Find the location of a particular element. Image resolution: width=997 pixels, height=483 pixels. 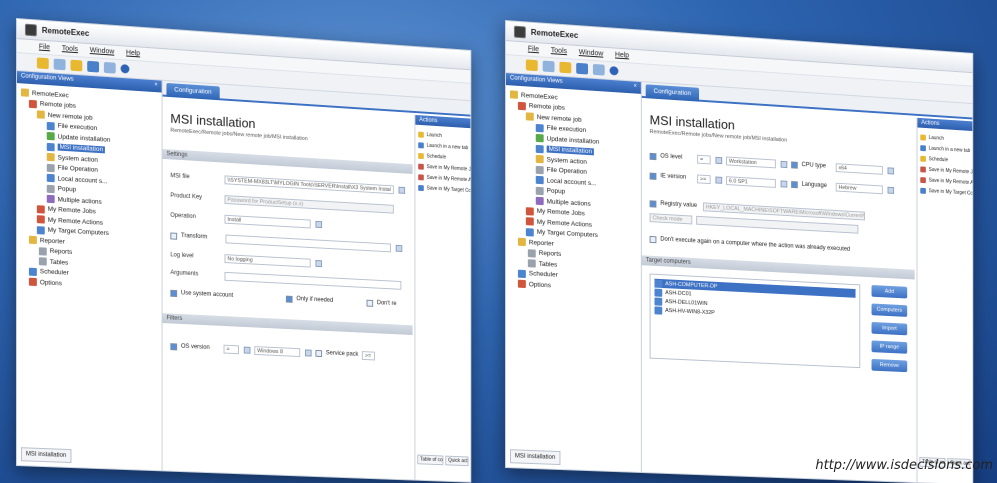

ie-version-label: IE version is located at coordinates (673, 177).